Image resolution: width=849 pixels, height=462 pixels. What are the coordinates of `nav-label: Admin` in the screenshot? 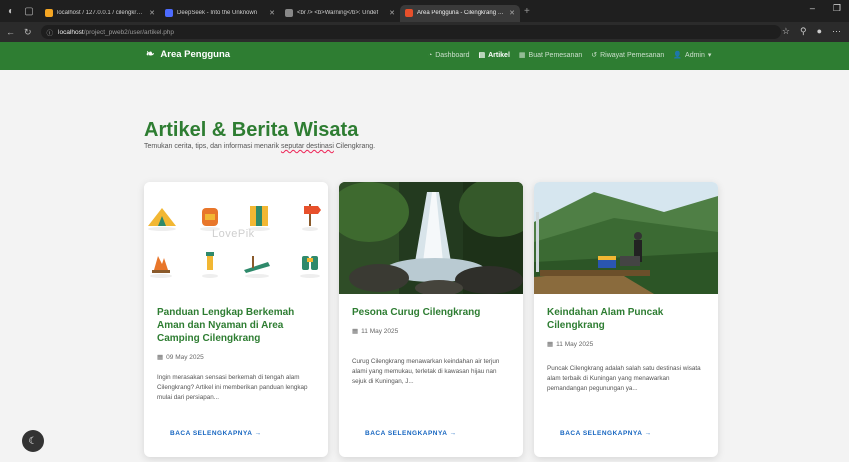 It's located at (695, 55).